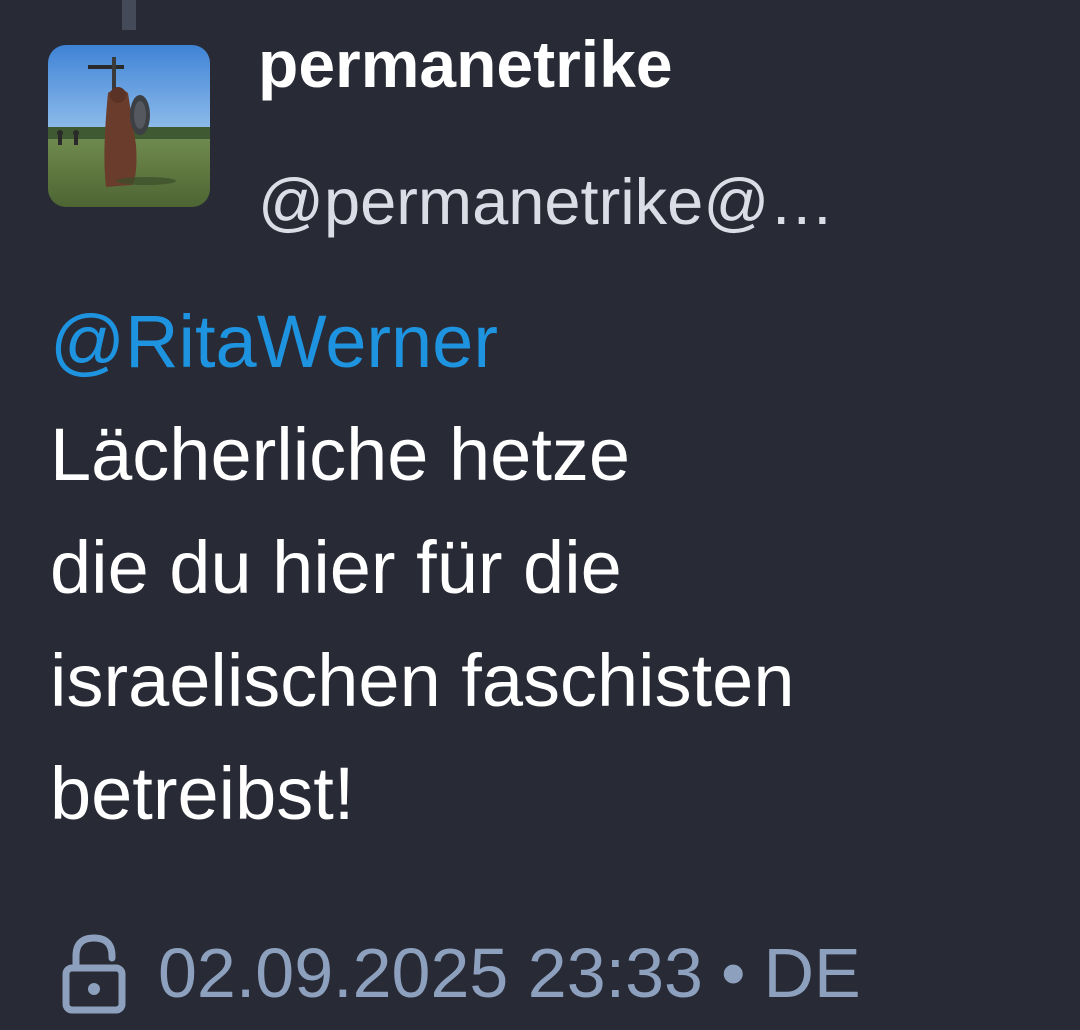 This screenshot has width=1080, height=1030. What do you see at coordinates (94, 973) in the screenshot?
I see `lock-open-icon` at bounding box center [94, 973].